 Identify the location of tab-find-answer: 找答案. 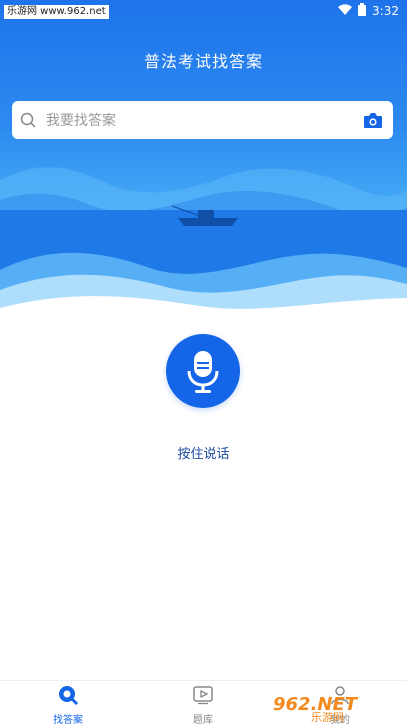
(68, 705).